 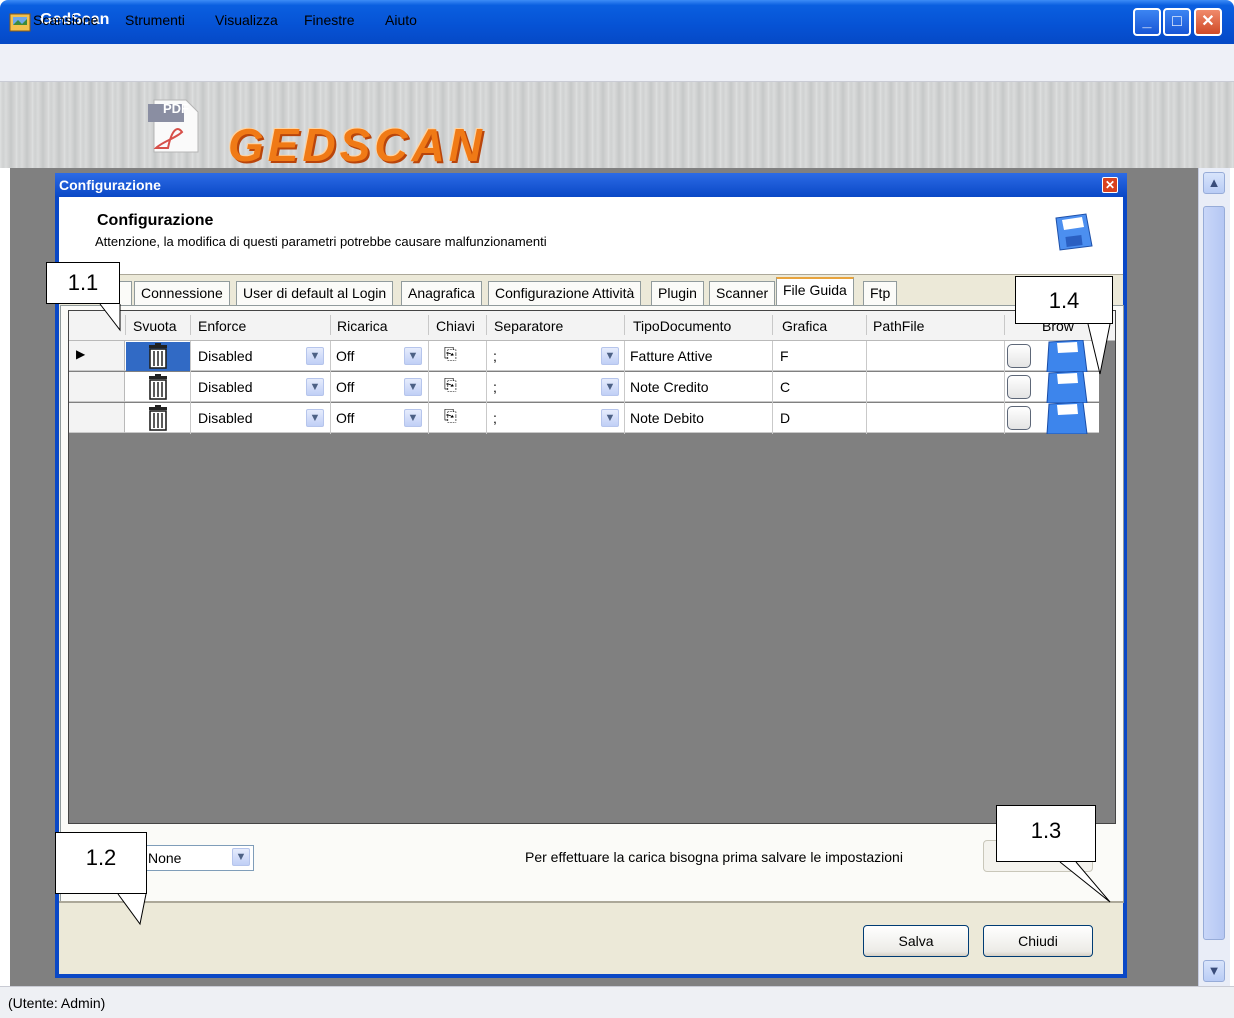 I want to click on callout-1-3: 1.3, so click(x=1046, y=833).